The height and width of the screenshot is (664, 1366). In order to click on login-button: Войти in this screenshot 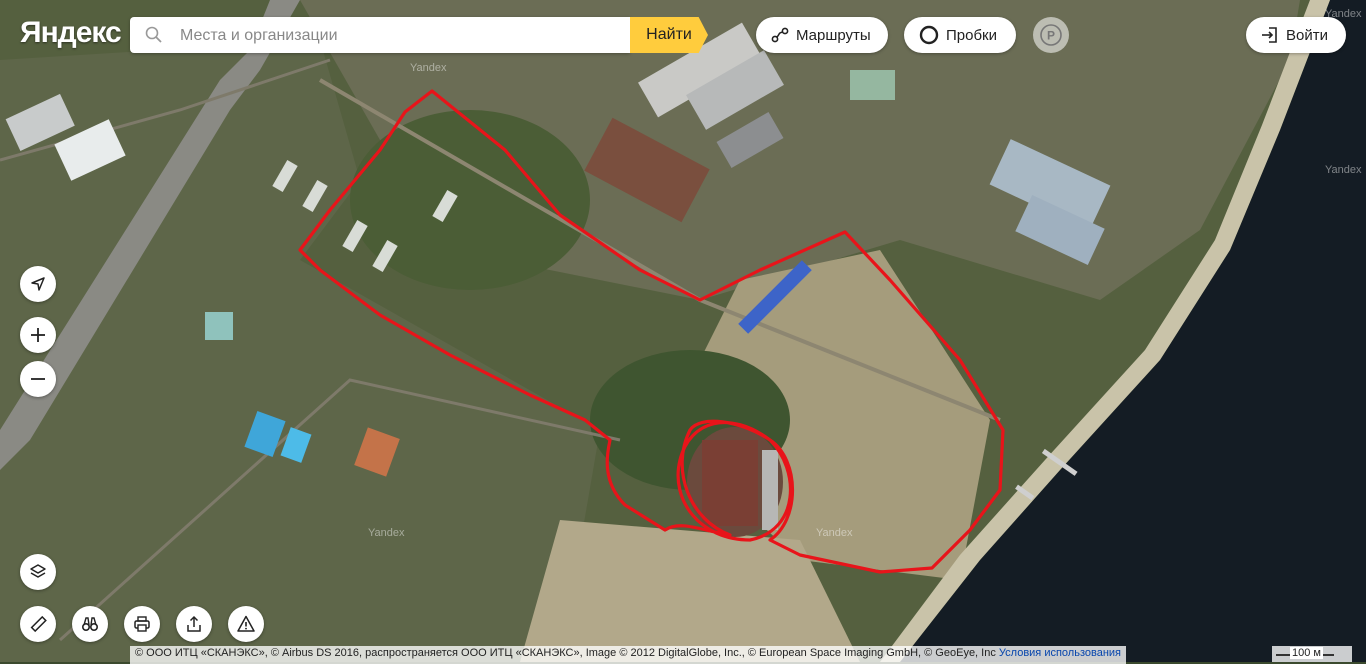, I will do `click(1296, 35)`.